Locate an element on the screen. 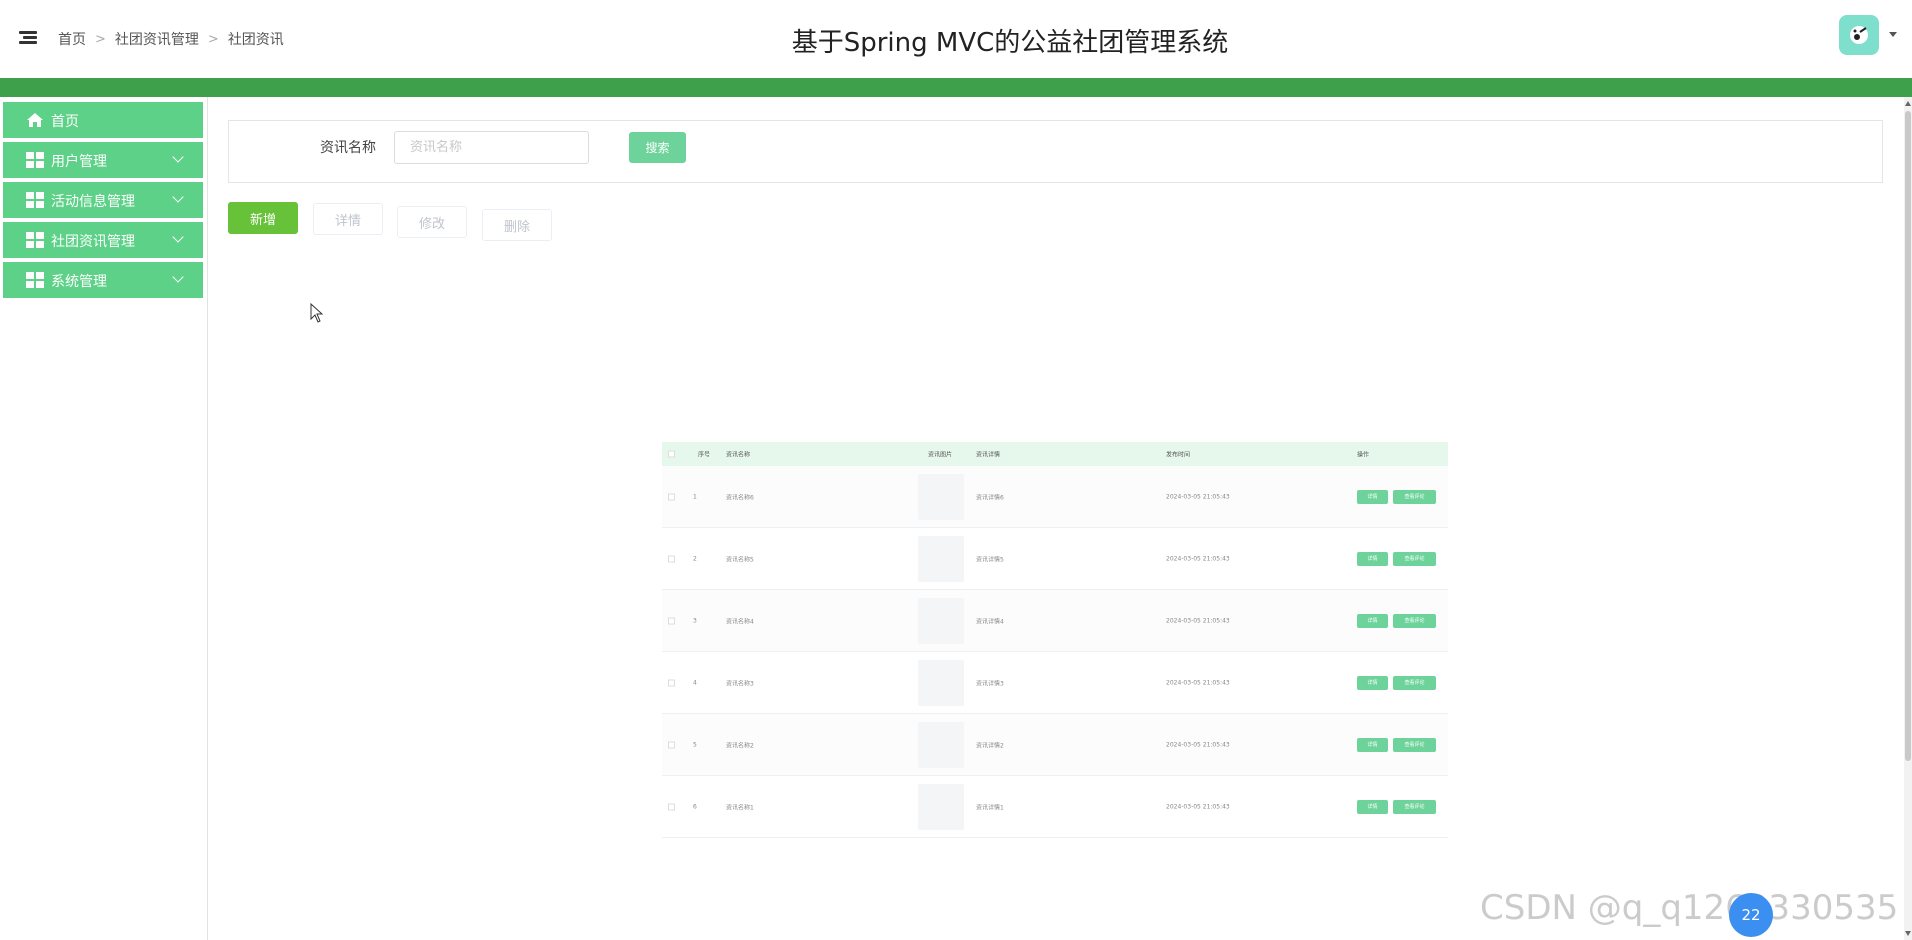  sidebar-item-label: 首页 is located at coordinates (65, 122).